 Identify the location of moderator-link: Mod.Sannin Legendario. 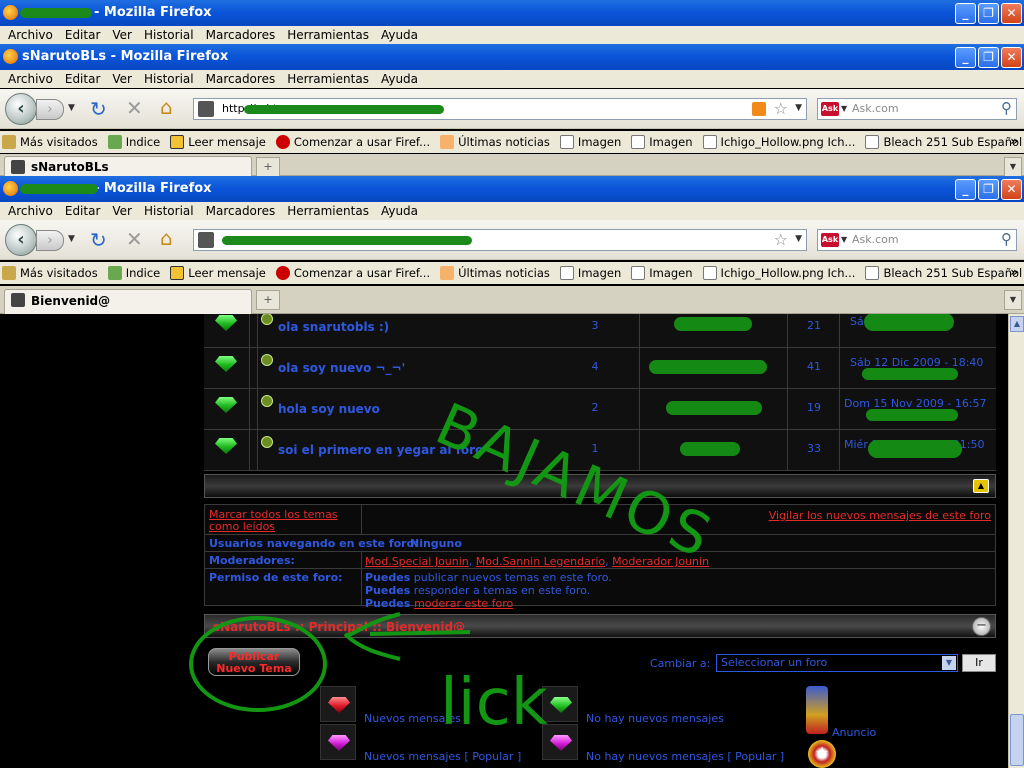
(540, 561).